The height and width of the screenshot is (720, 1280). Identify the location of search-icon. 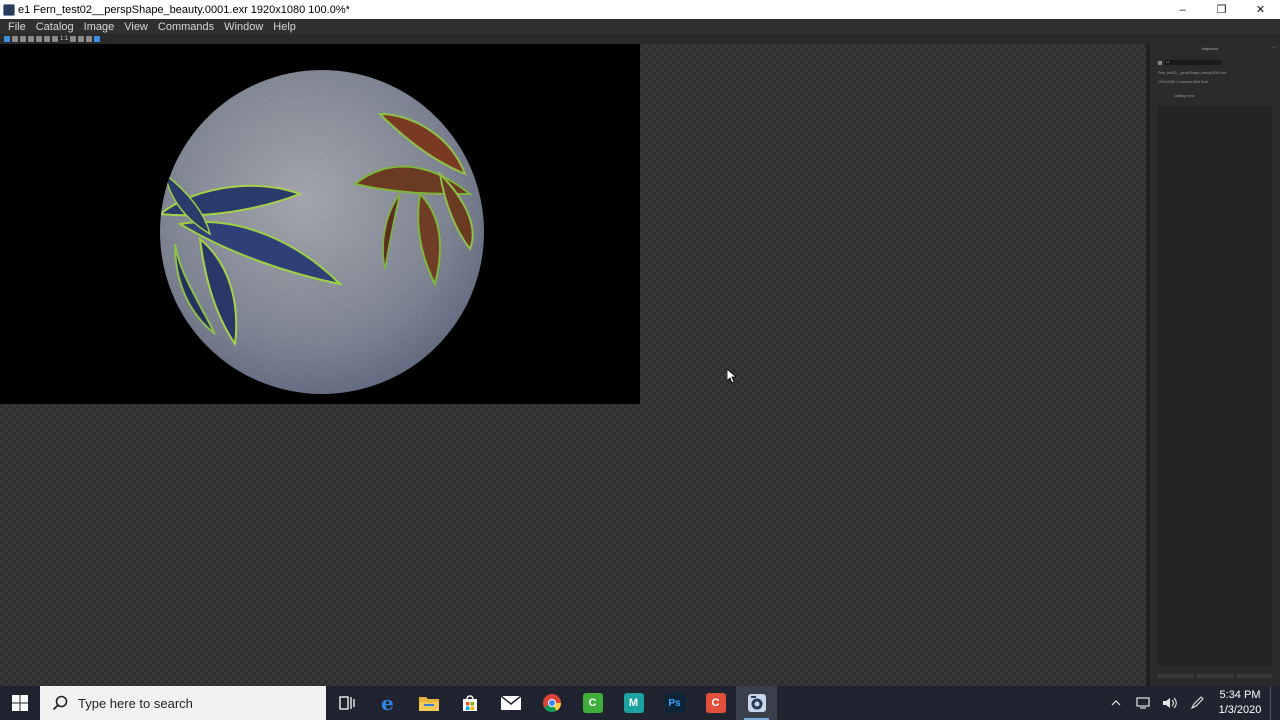
(60, 703).